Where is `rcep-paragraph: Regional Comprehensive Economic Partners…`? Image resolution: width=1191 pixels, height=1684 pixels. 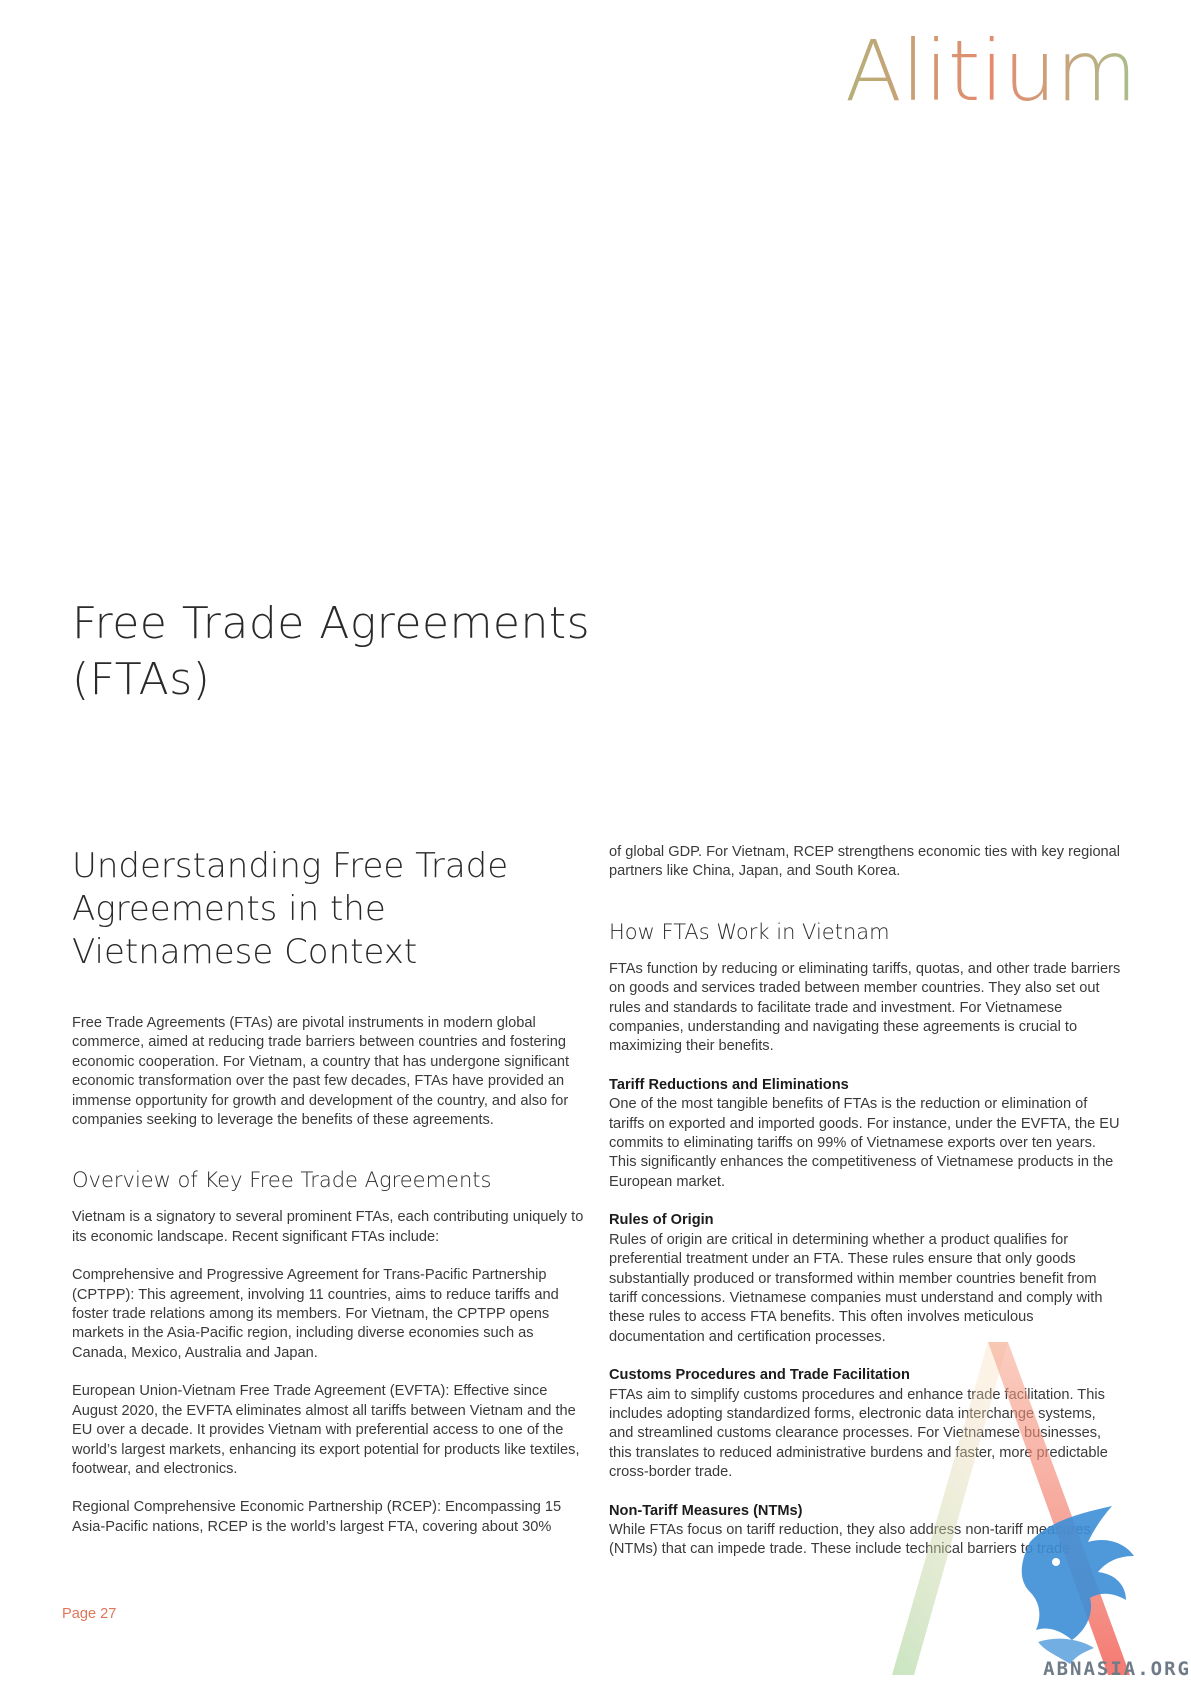
rcep-paragraph: Regional Comprehensive Economic Partners… is located at coordinates (317, 1517).